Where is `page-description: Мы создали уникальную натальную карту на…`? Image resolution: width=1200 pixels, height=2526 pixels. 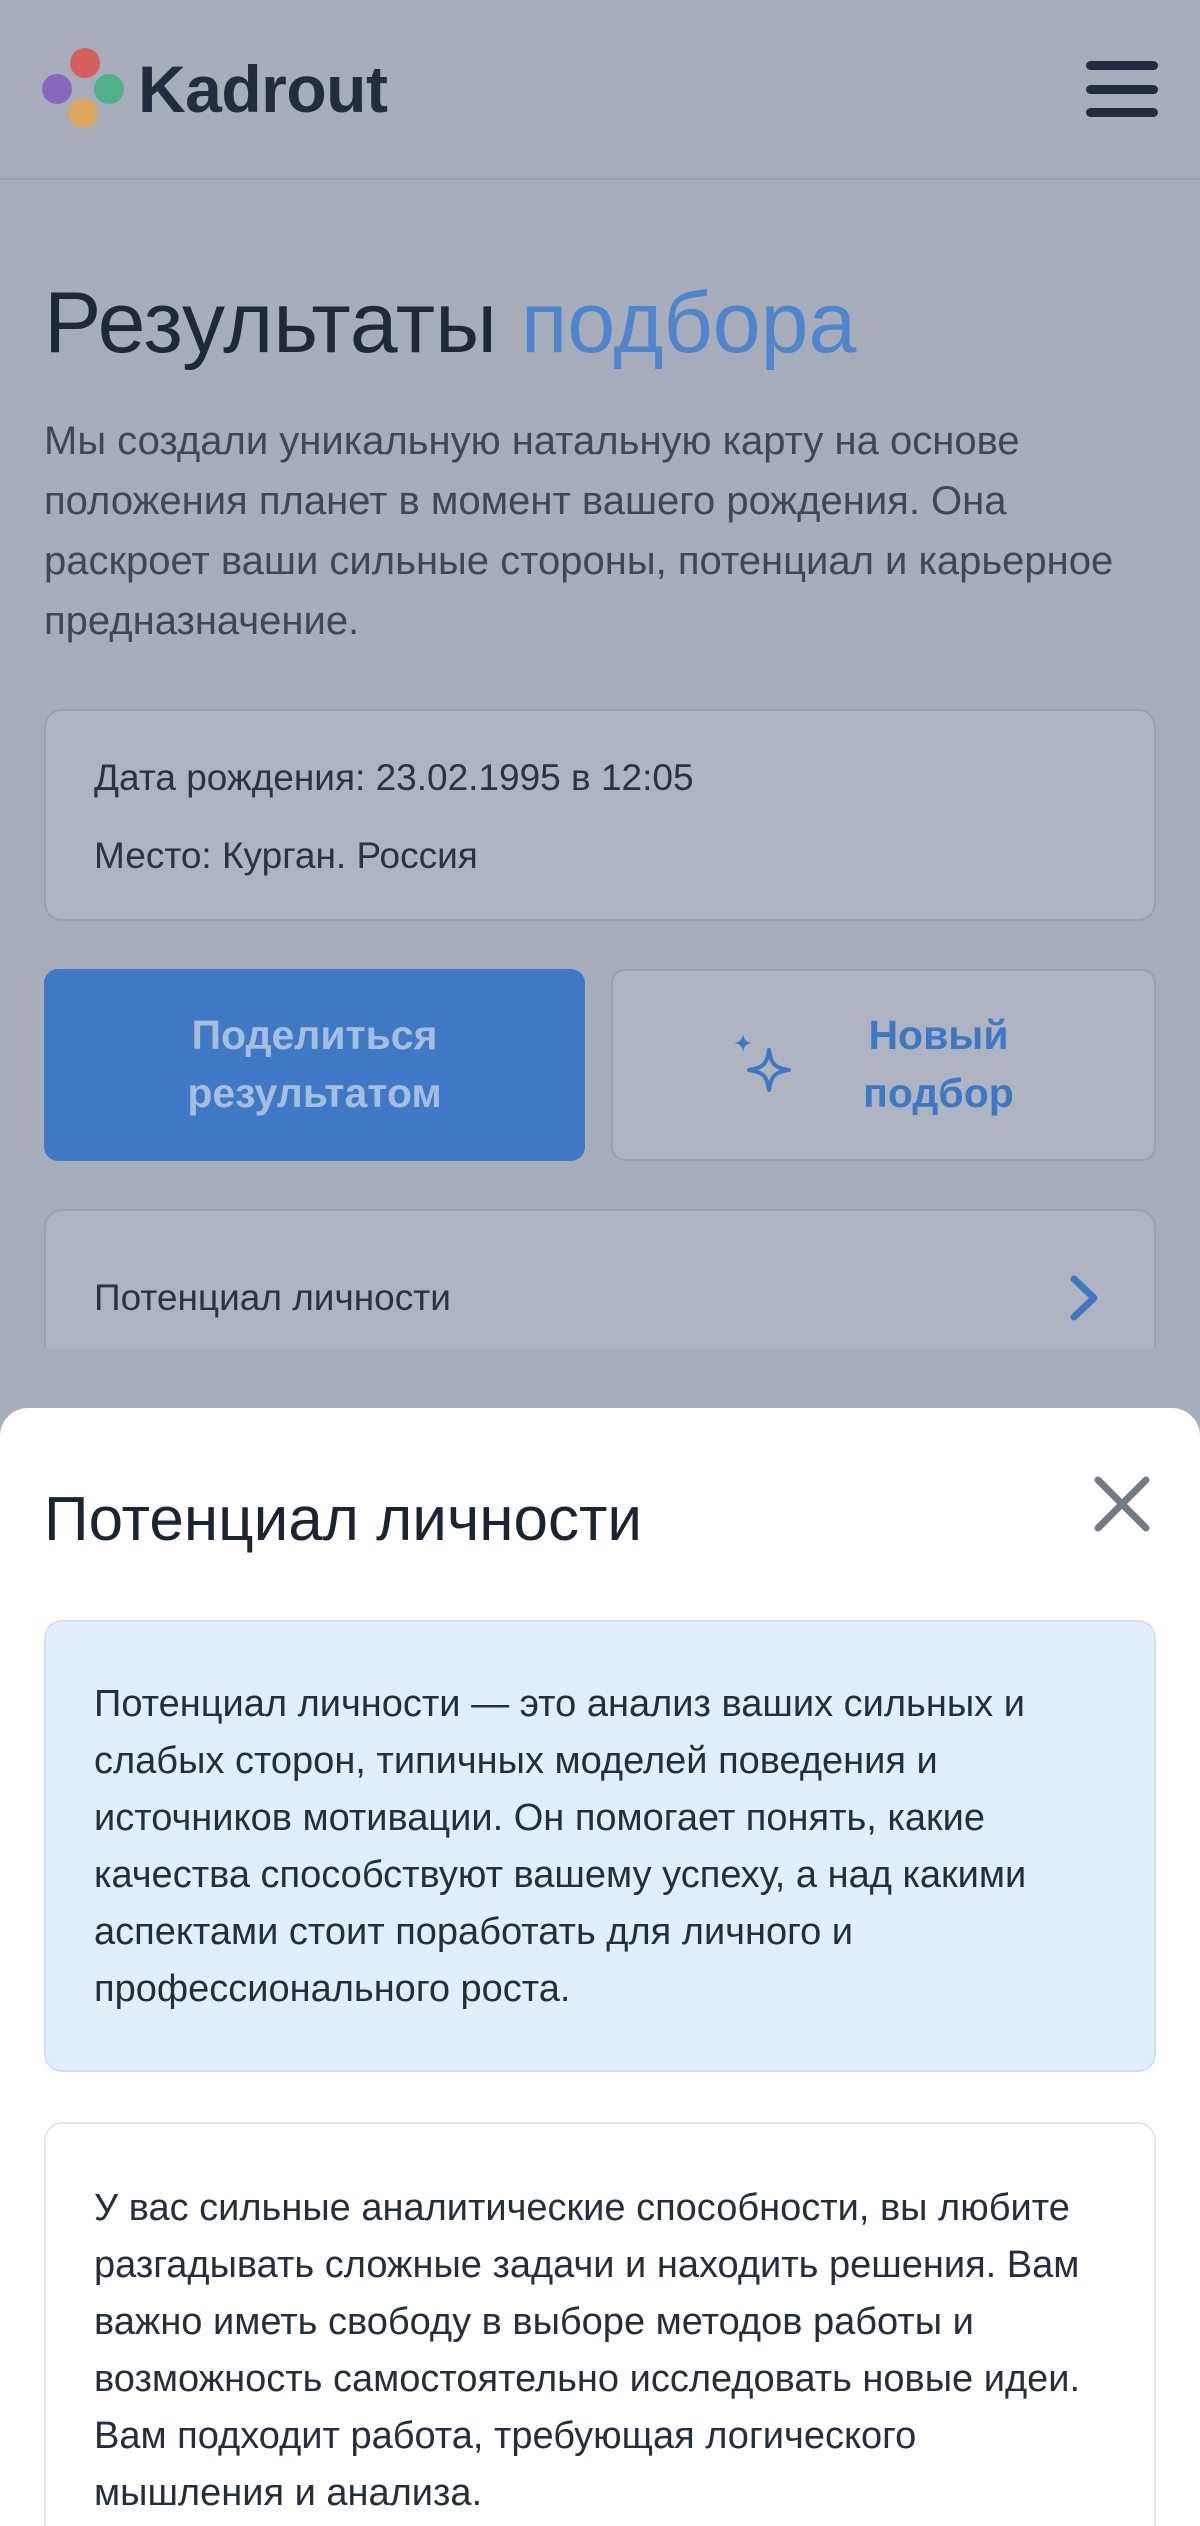 page-description: Мы создали уникальную натальную карту на… is located at coordinates (579, 530).